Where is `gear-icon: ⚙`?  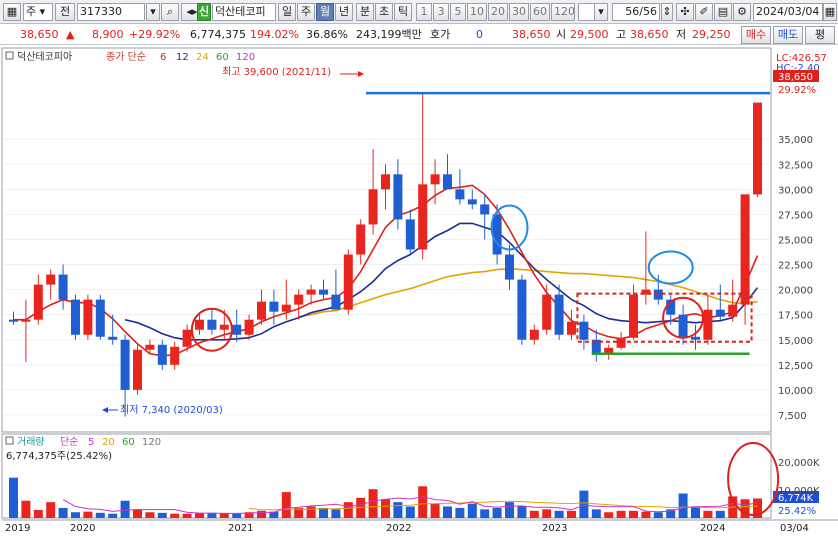
gear-icon: ⚙ is located at coordinates (742, 12).